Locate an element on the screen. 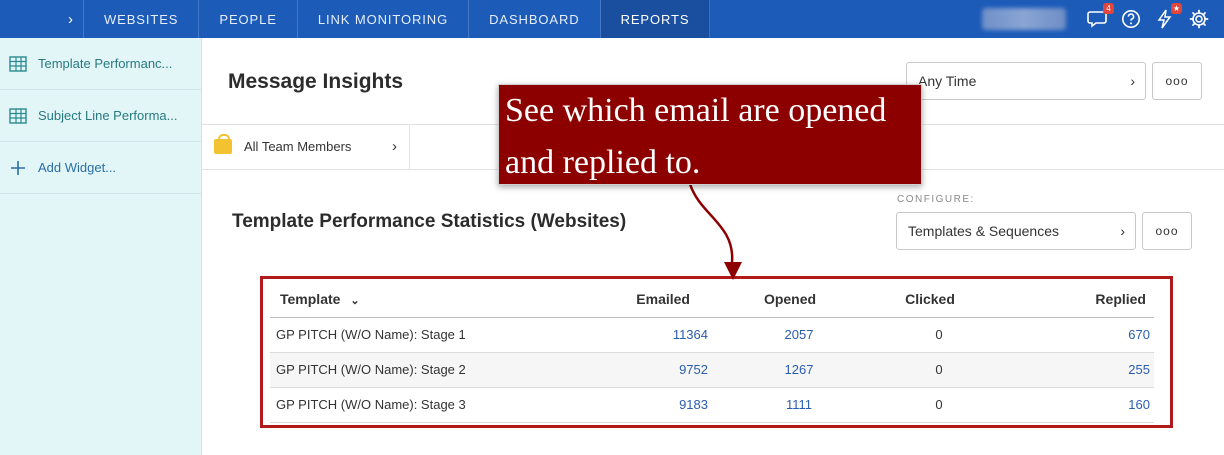 This screenshot has width=1224, height=455. question-icon is located at coordinates (1131, 19).